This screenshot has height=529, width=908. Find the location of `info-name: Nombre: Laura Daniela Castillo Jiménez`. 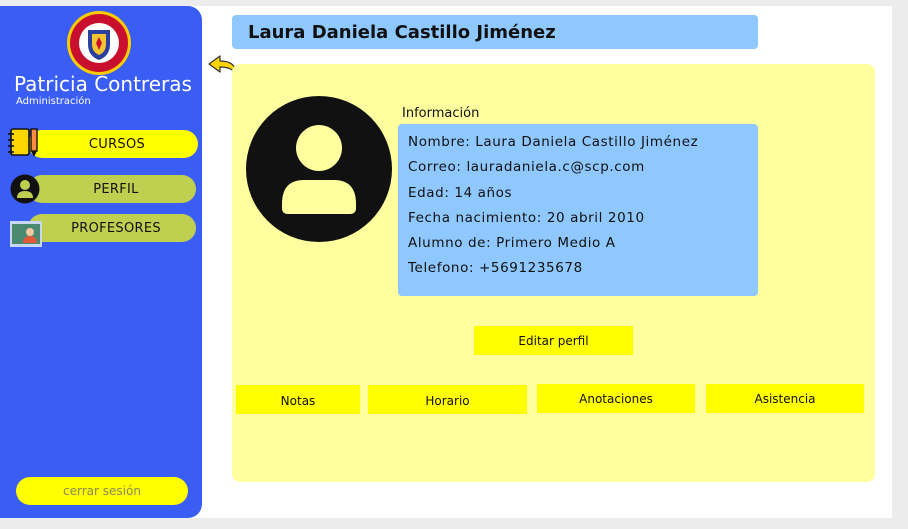

info-name: Nombre: Laura Daniela Castillo Jiménez is located at coordinates (553, 142).